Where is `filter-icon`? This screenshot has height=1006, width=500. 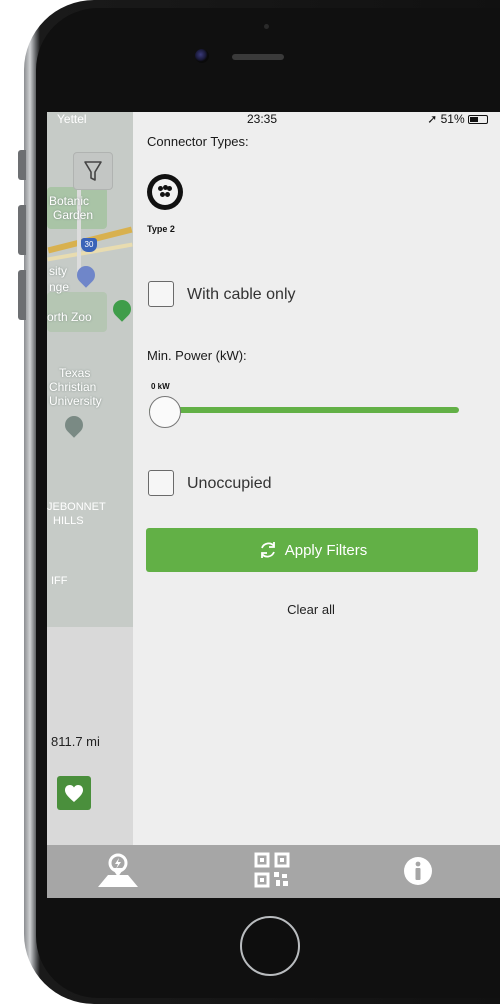 filter-icon is located at coordinates (93, 171).